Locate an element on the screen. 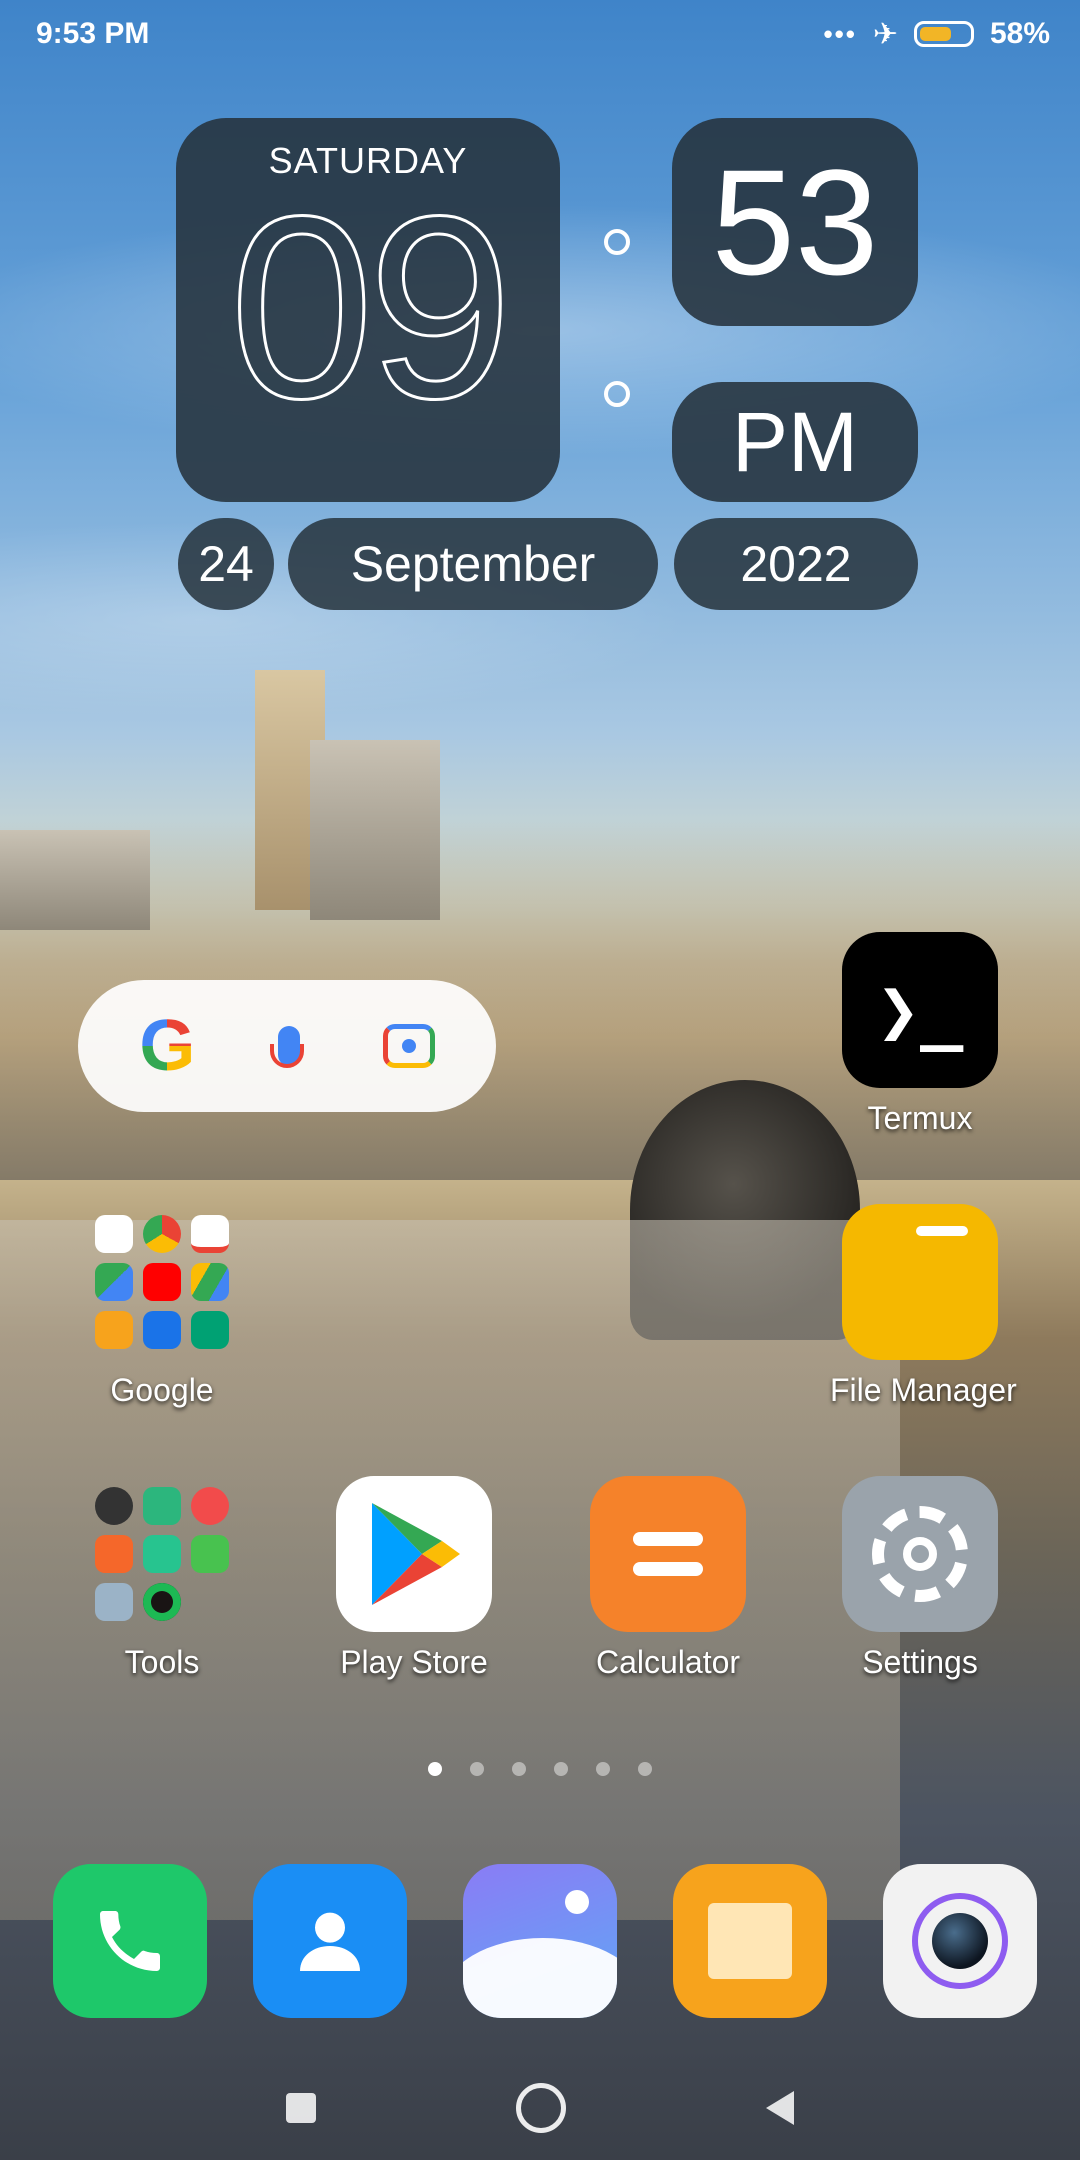  clock-minute-card: 53 is located at coordinates (795, 222).